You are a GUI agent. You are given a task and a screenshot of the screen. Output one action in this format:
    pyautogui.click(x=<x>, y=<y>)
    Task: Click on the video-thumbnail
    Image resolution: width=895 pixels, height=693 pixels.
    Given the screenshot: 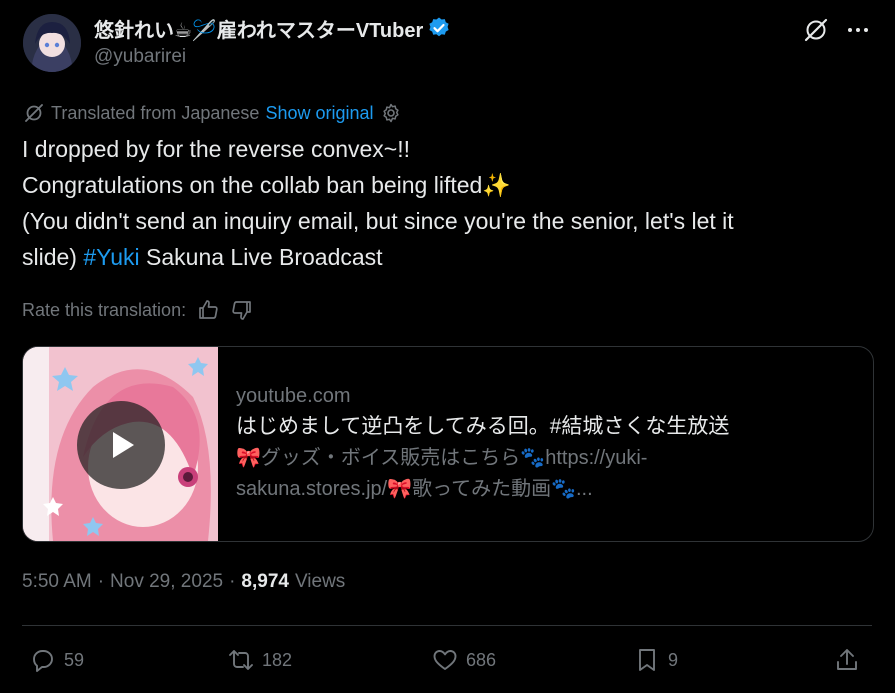 What is the action you would take?
    pyautogui.click(x=120, y=444)
    